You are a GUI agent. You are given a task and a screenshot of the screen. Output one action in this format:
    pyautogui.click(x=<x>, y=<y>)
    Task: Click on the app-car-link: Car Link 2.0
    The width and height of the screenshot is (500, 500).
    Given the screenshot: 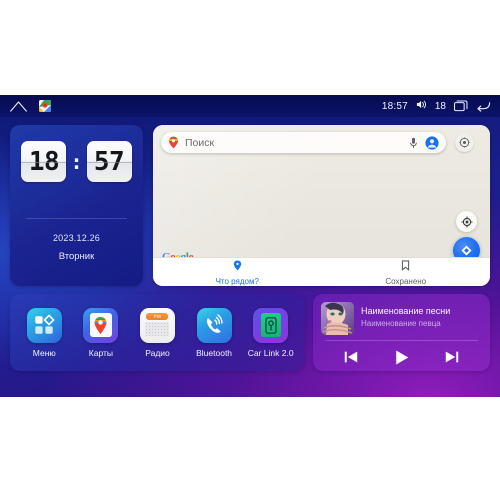 What is the action you would take?
    pyautogui.click(x=270, y=332)
    